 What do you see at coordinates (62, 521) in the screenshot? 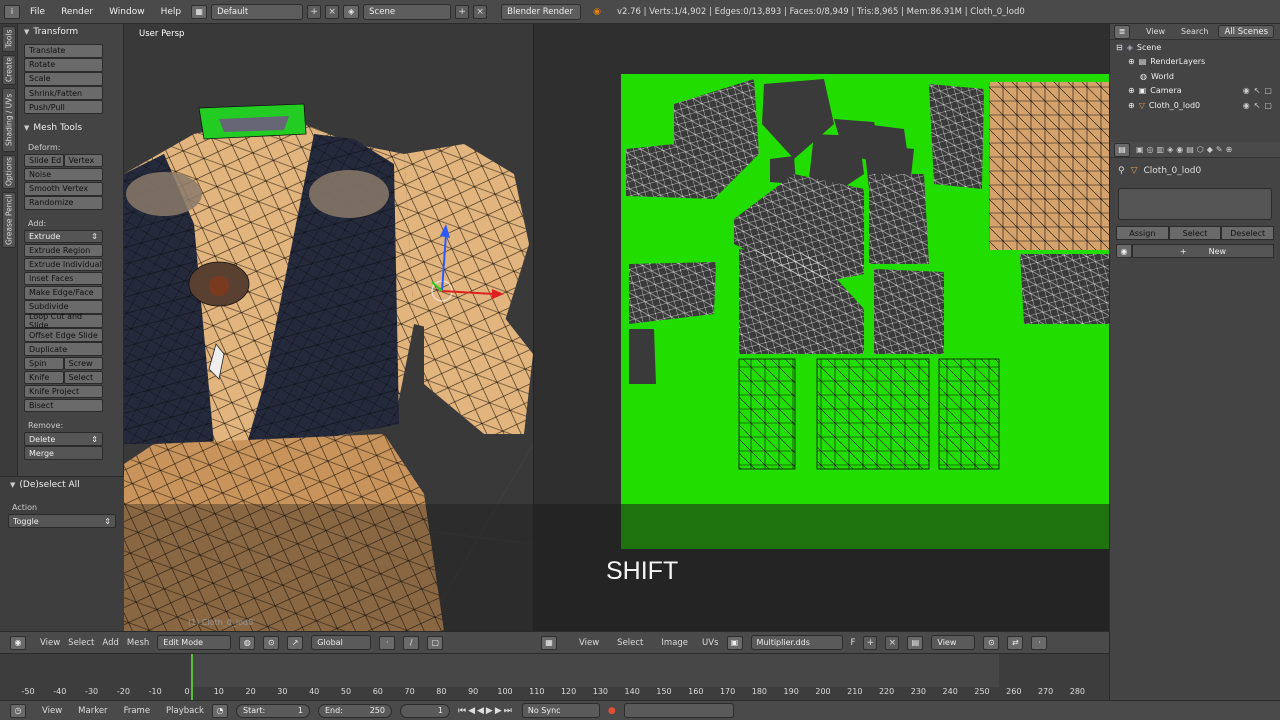
I see `action-dropdown: Toggle ⇕` at bounding box center [62, 521].